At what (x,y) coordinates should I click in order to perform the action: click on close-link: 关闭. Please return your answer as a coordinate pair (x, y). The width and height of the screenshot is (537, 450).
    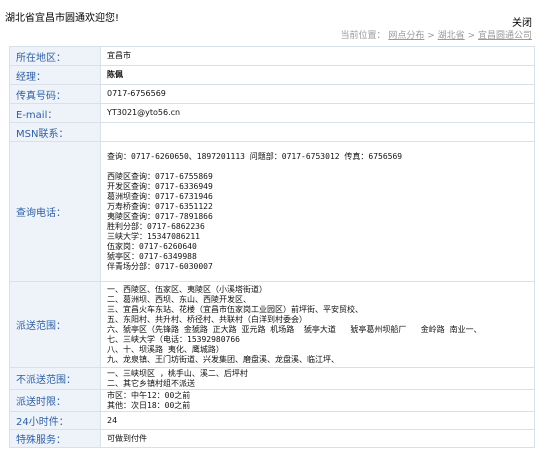
    Looking at the image, I should click on (522, 21).